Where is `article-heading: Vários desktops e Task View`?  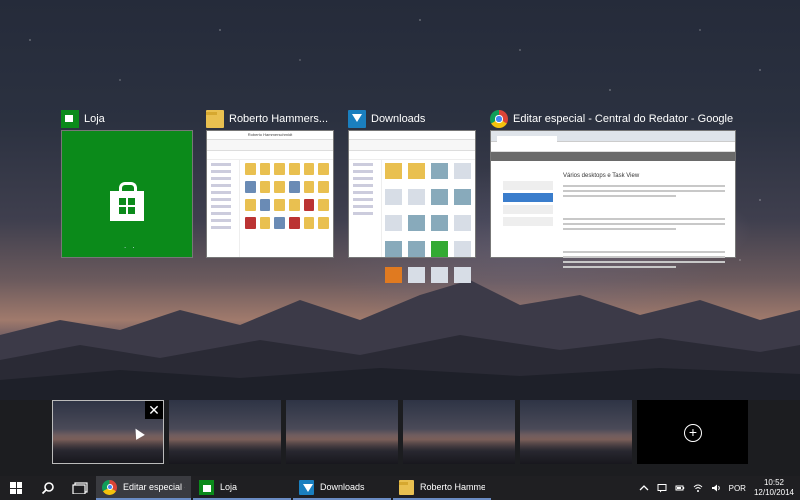
article-heading: Vários desktops e Task View is located at coordinates (601, 176).